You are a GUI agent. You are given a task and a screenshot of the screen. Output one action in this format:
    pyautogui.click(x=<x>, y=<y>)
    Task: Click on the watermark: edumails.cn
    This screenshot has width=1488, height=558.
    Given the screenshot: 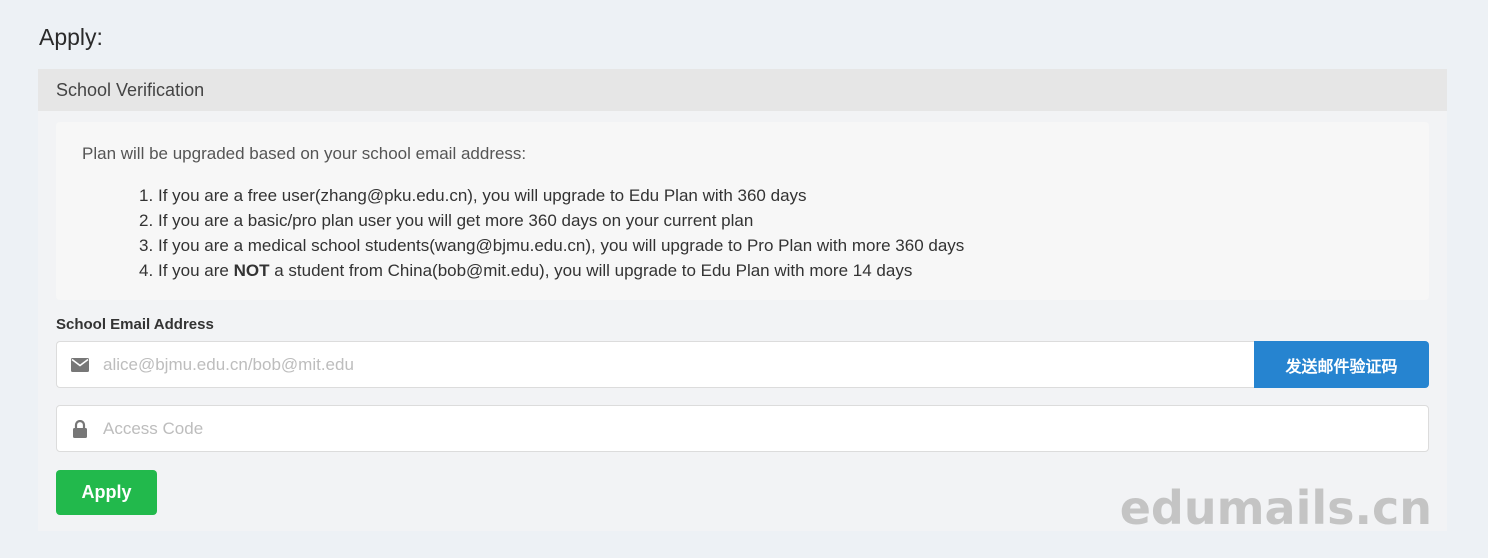 What is the action you would take?
    pyautogui.click(x=1275, y=508)
    